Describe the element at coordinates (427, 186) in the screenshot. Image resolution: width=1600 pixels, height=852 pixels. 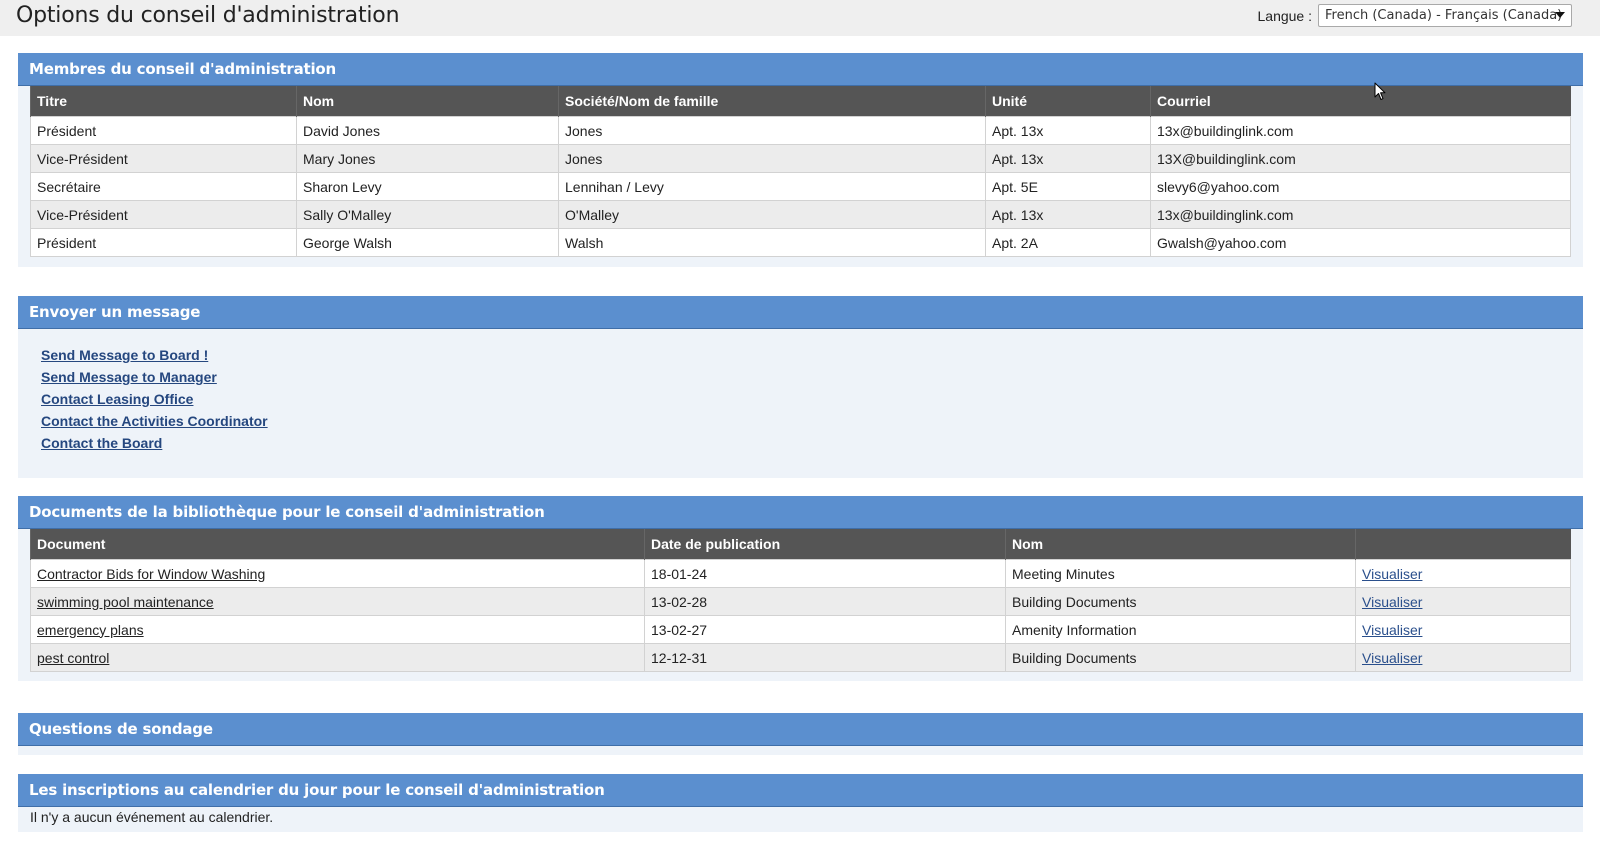
I see `member-name-cell: Sharon Levy` at that location.